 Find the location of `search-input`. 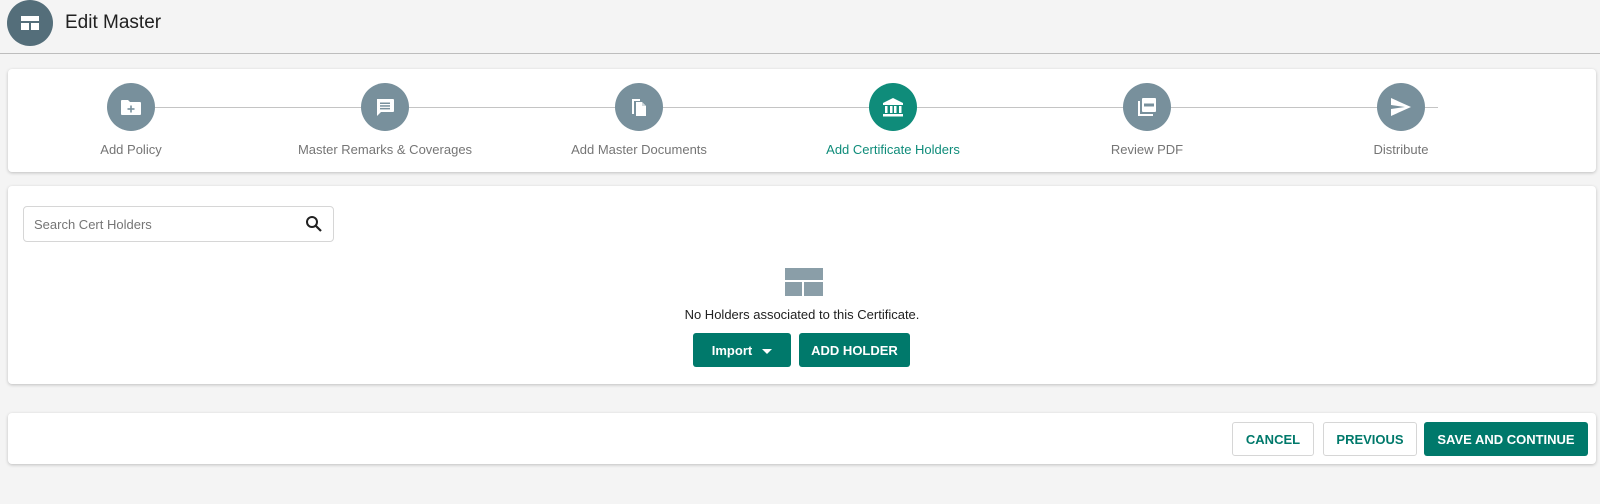

search-input is located at coordinates (164, 224).